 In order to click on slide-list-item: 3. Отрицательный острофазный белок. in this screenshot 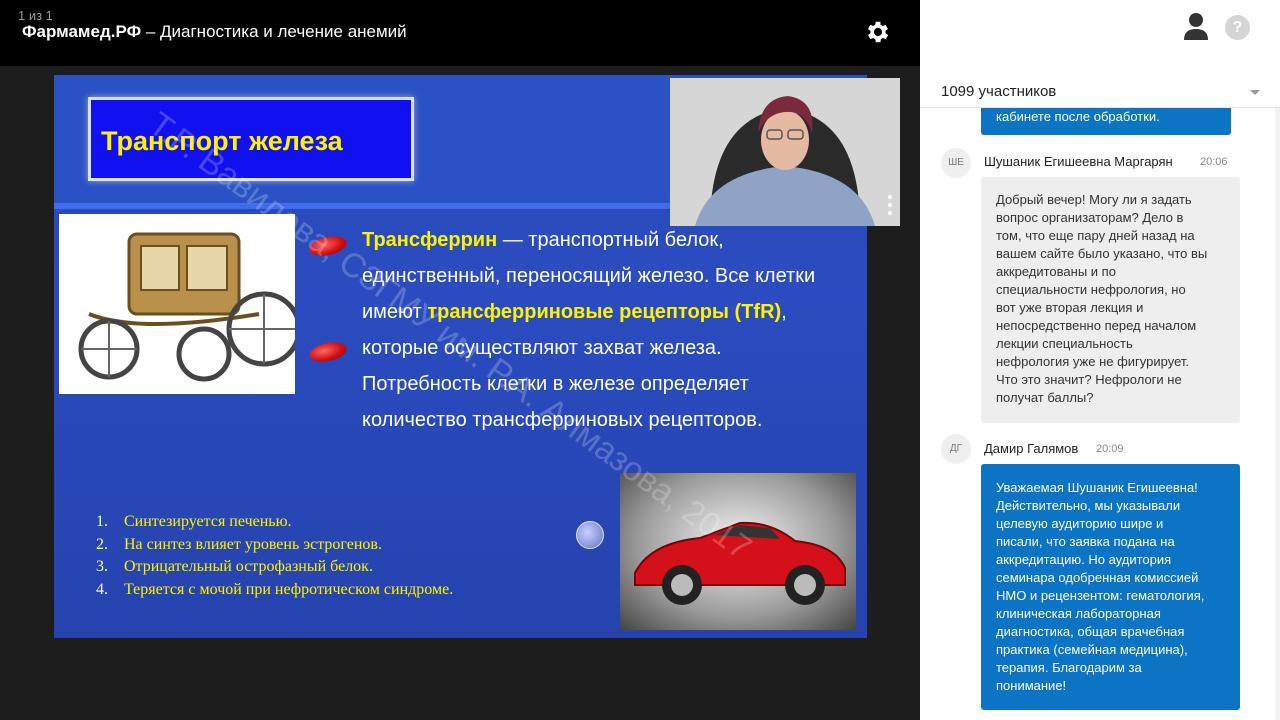, I will do `click(274, 567)`.